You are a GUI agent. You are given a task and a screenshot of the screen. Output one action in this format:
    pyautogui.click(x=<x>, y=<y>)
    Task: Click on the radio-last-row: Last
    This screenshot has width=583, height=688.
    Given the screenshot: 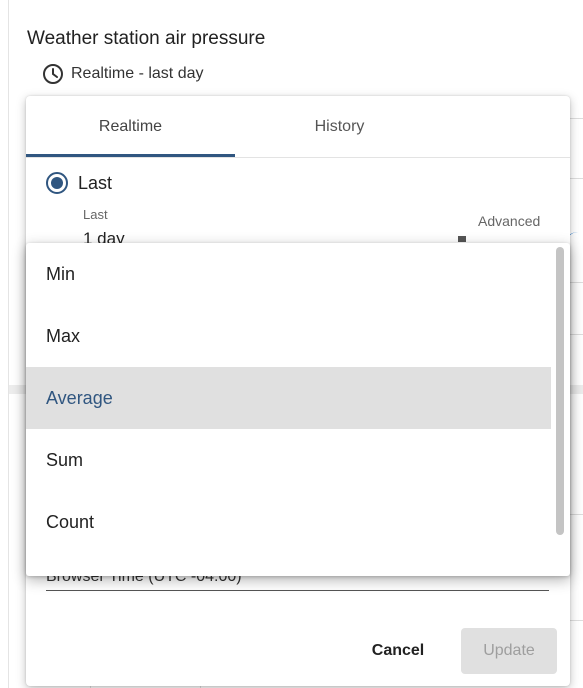 What is the action you would take?
    pyautogui.click(x=79, y=183)
    